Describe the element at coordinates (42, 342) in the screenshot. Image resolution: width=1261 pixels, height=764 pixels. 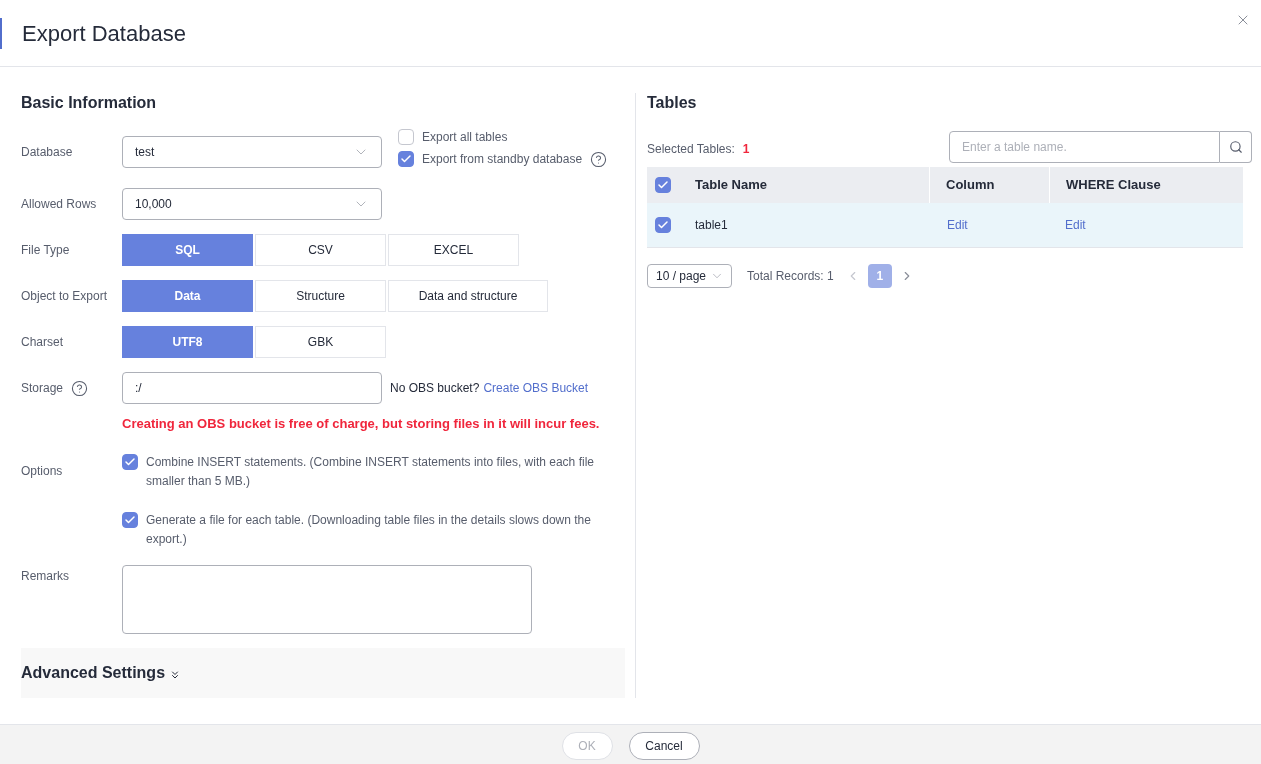
I see `field-label: Charset` at that location.